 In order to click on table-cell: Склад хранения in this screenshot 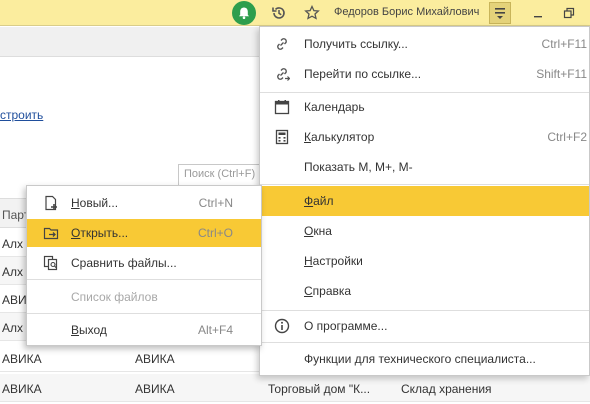, I will do `click(446, 389)`.